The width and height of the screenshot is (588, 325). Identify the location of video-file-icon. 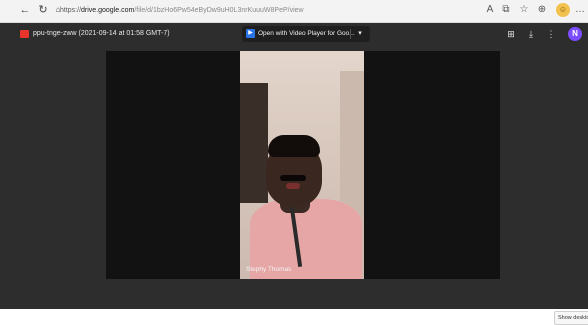
(24, 34).